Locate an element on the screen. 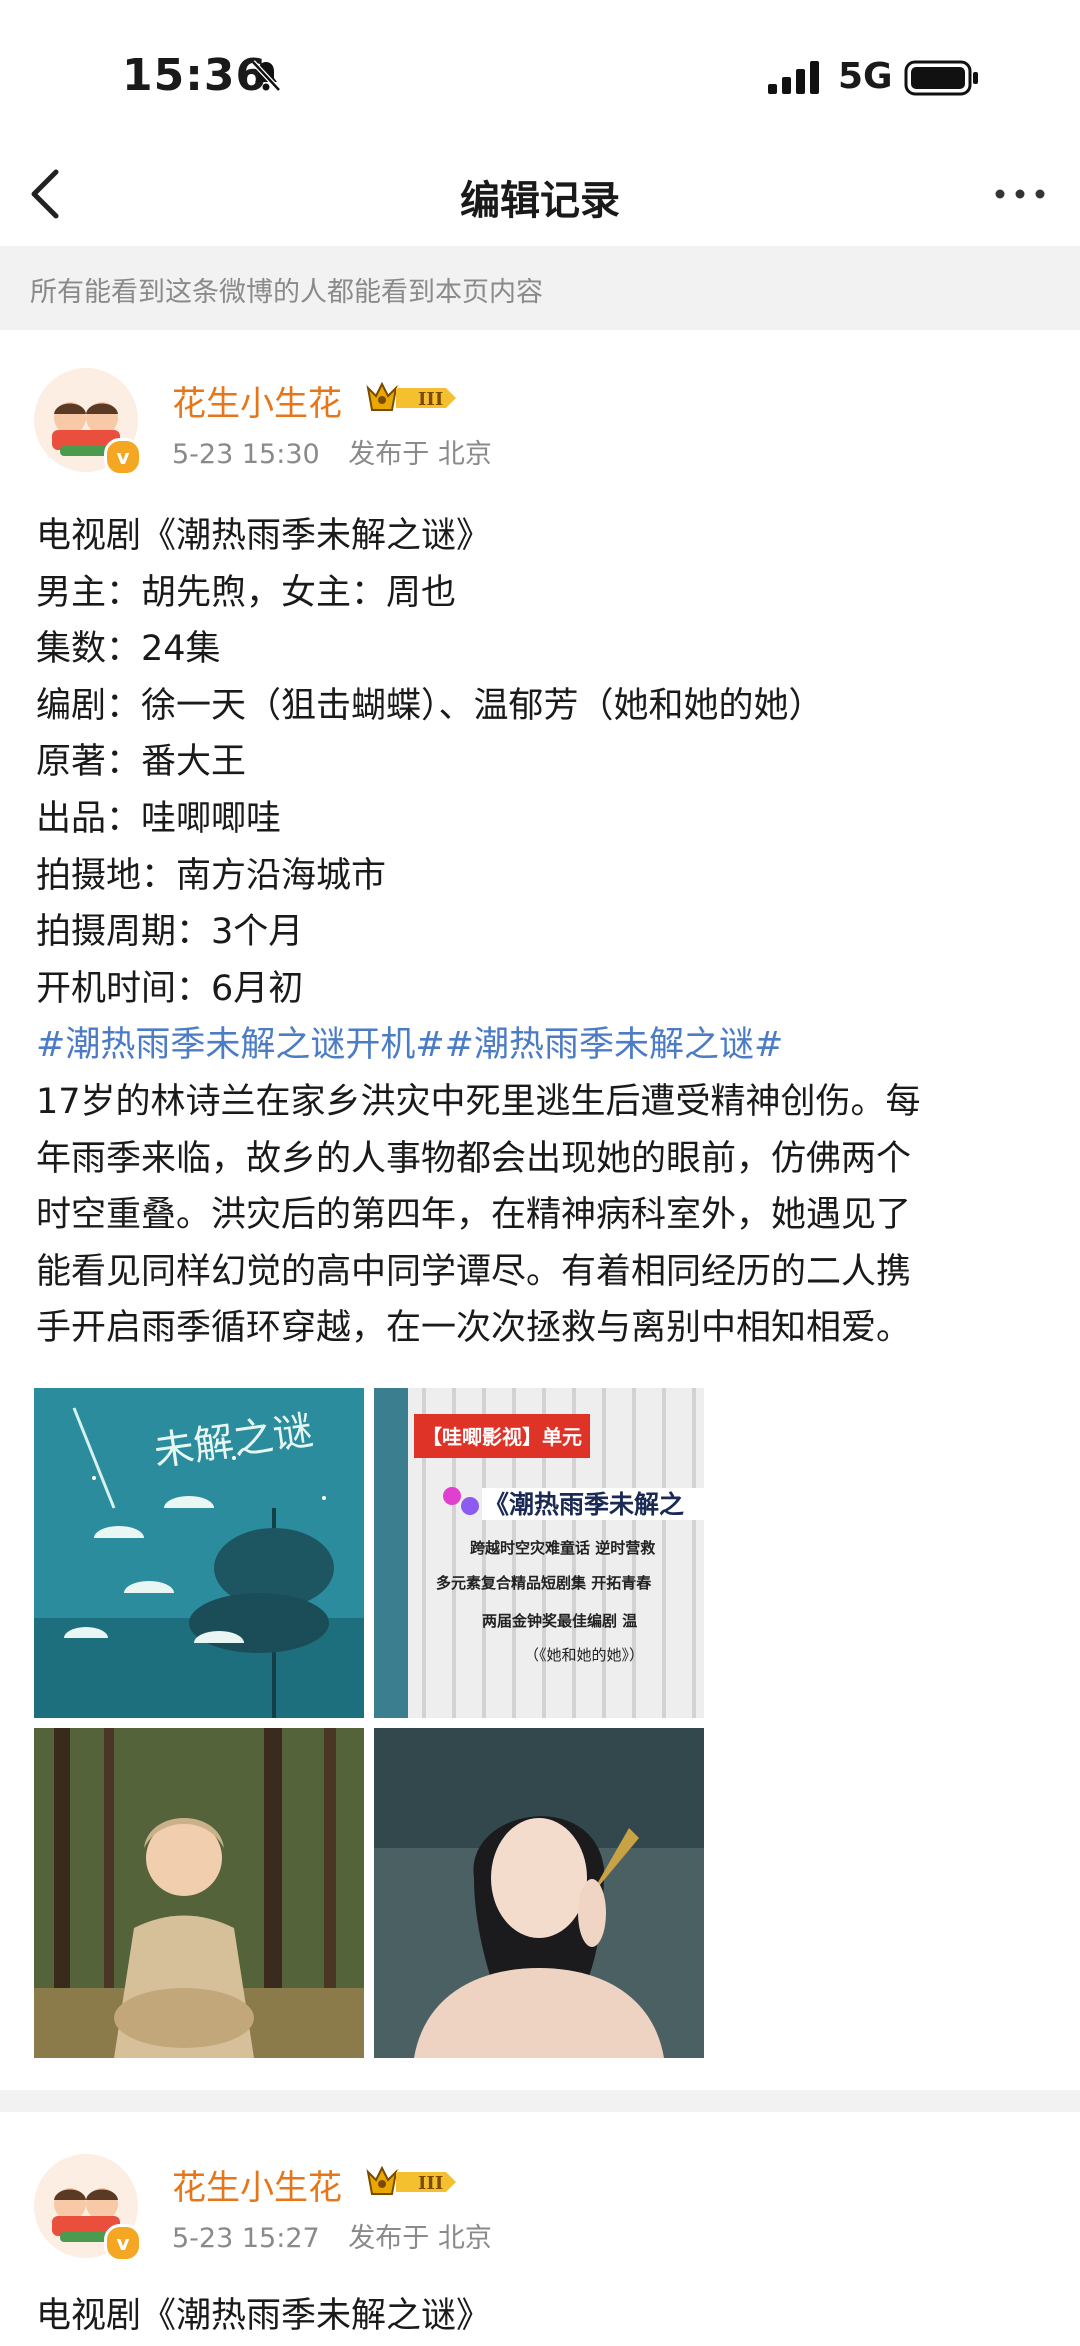  text-line: 开机时间：6月初 is located at coordinates (170, 988).